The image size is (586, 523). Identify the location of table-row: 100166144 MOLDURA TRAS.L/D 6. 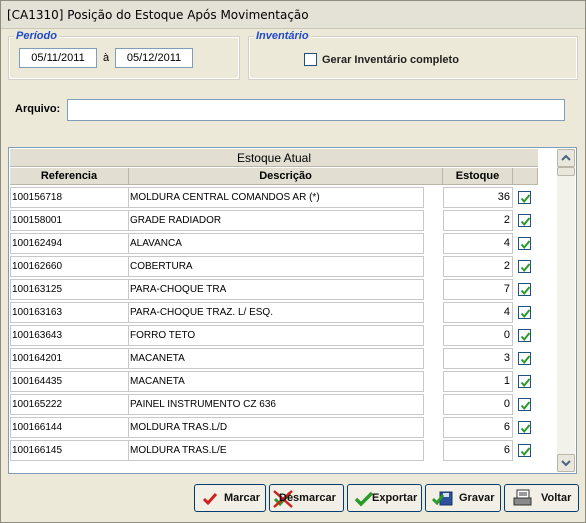
(274, 428).